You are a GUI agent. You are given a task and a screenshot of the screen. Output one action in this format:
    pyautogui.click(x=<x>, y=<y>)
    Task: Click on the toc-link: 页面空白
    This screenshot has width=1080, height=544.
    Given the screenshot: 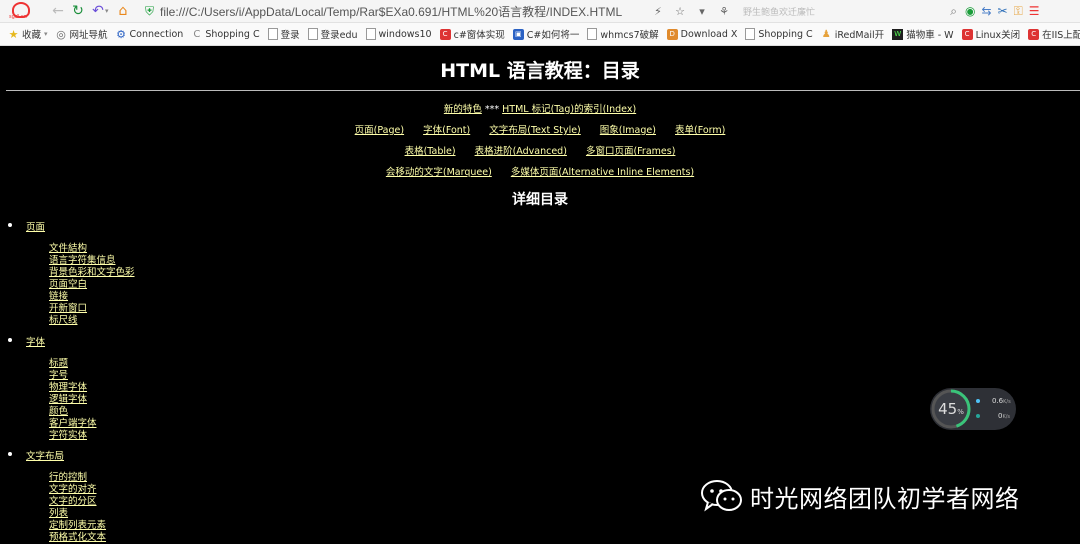 What is the action you would take?
    pyautogui.click(x=68, y=284)
    